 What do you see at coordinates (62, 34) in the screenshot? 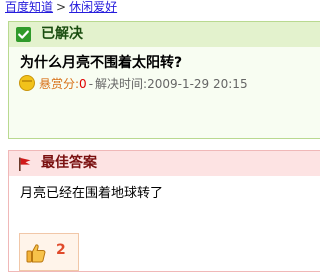
I see `status-title: 已解决` at bounding box center [62, 34].